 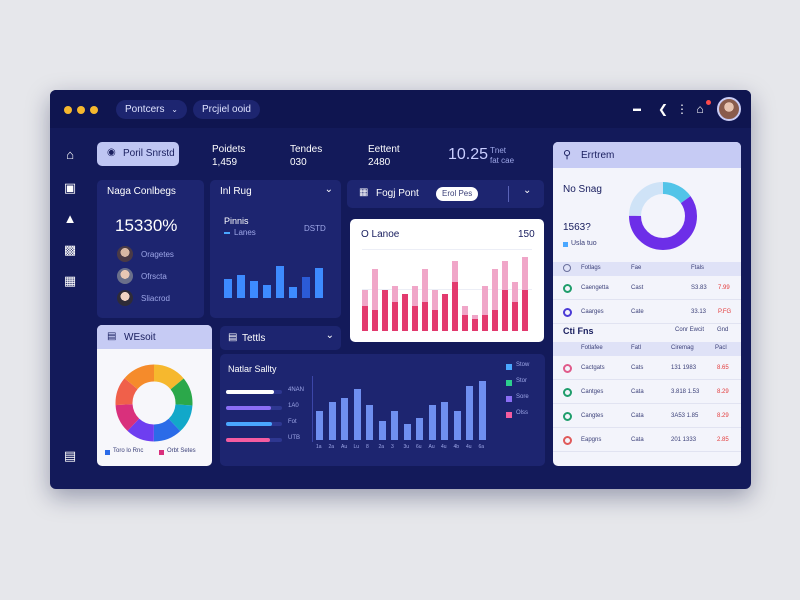 What do you see at coordinates (233, 337) in the screenshot?
I see `table-icon: ▤` at bounding box center [233, 337].